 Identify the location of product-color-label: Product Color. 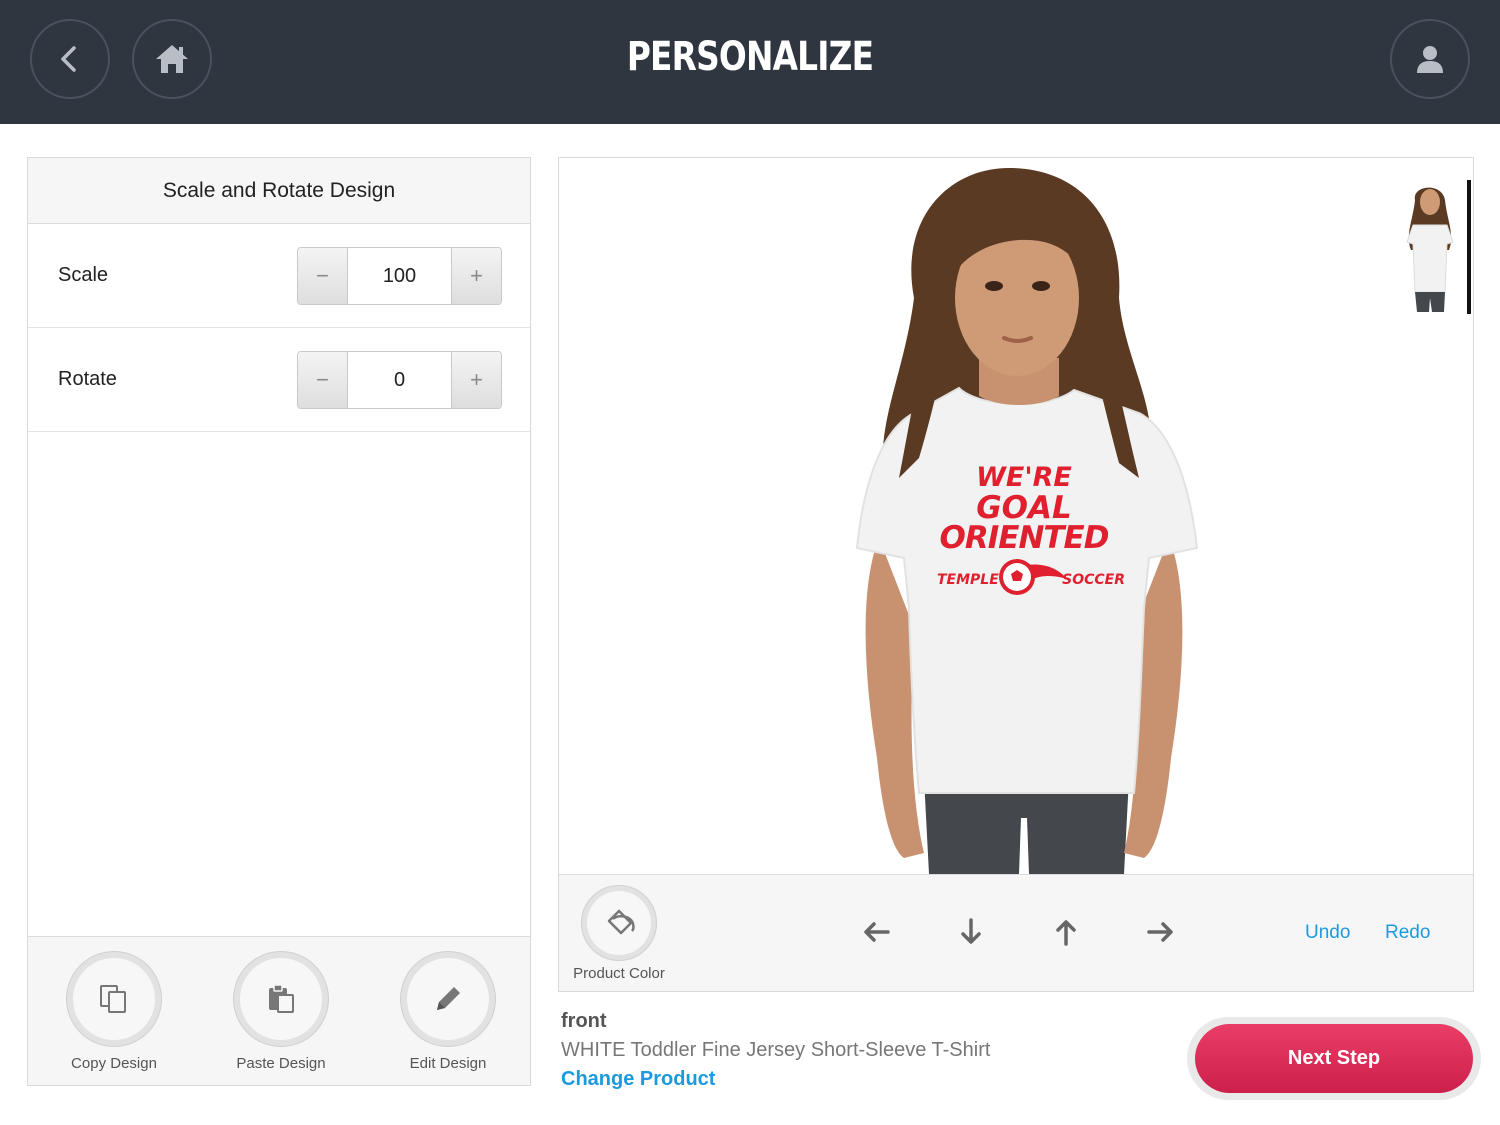
(619, 973).